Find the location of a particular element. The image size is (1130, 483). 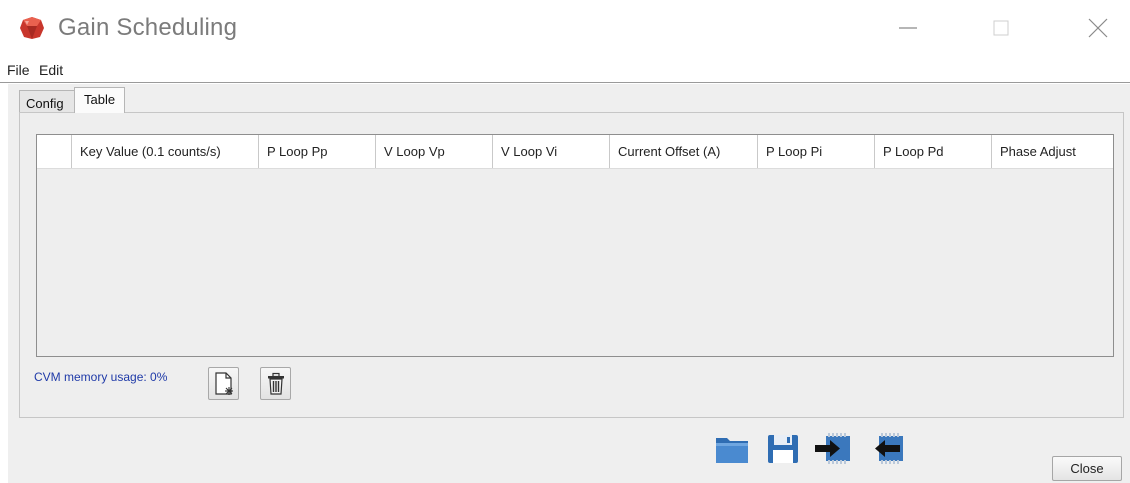

memory-usage-label: CVM memory usage: 0% is located at coordinates (101, 377).